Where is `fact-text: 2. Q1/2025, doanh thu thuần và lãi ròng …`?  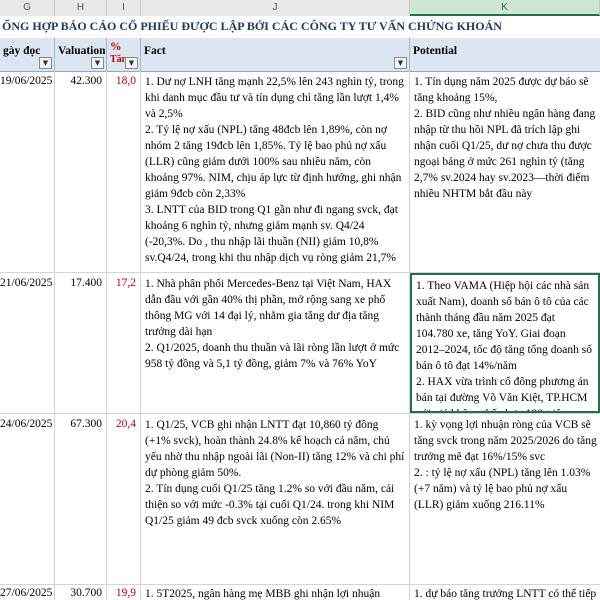 fact-text: 2. Q1/2025, doanh thu thuần và lãi ròng … is located at coordinates (272, 356).